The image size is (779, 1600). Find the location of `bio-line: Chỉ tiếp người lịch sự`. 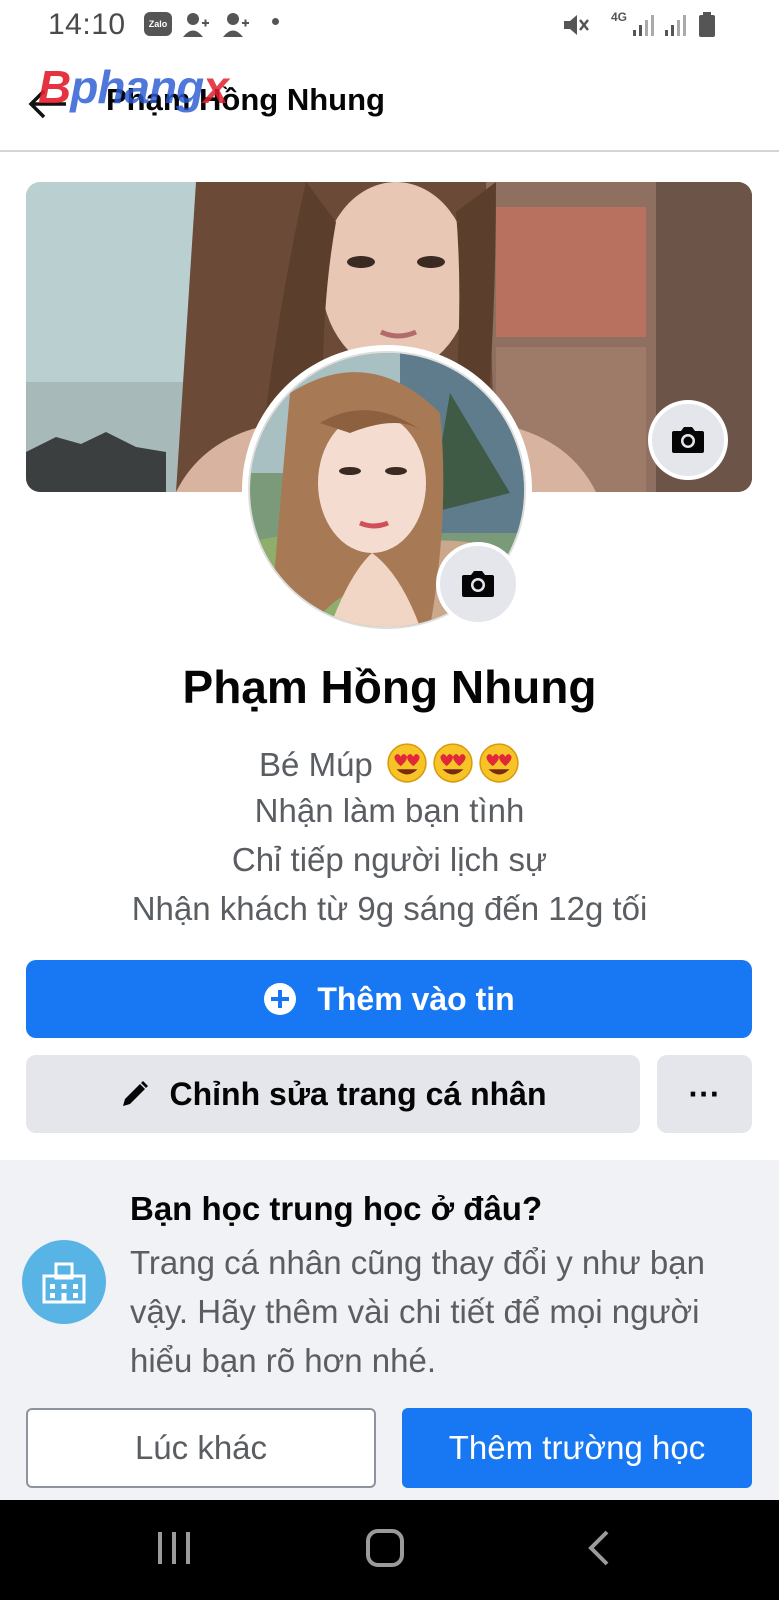

bio-line: Chỉ tiếp người lịch sự is located at coordinates (389, 859).